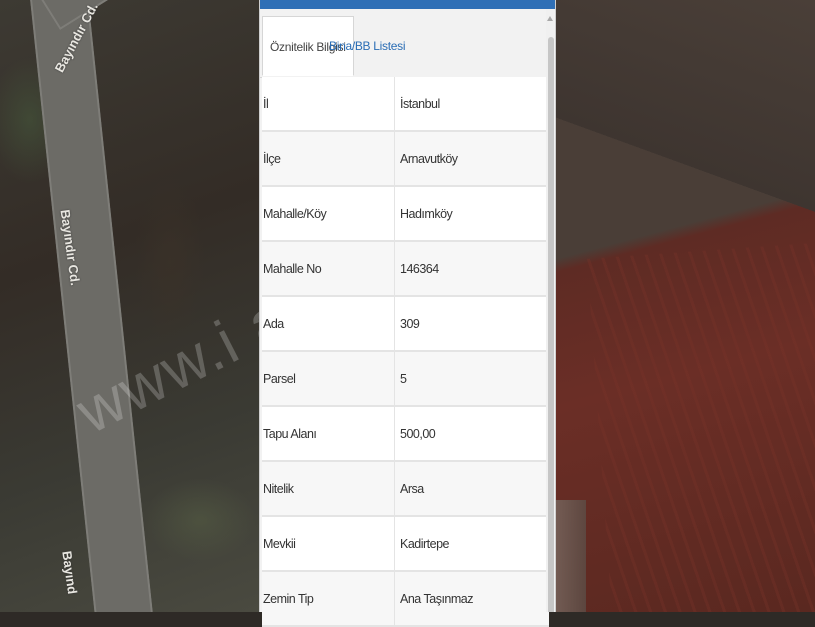 Image resolution: width=815 pixels, height=627 pixels. I want to click on row-value: Hadımköy, so click(426, 213).